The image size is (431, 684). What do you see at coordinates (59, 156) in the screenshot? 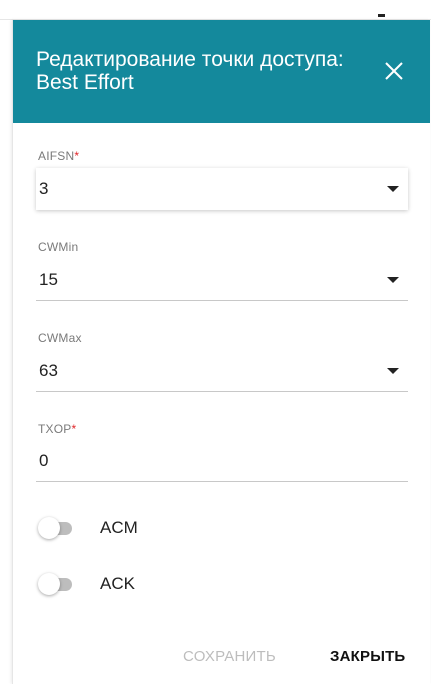
I see `aifsn-label: AIFSN*` at bounding box center [59, 156].